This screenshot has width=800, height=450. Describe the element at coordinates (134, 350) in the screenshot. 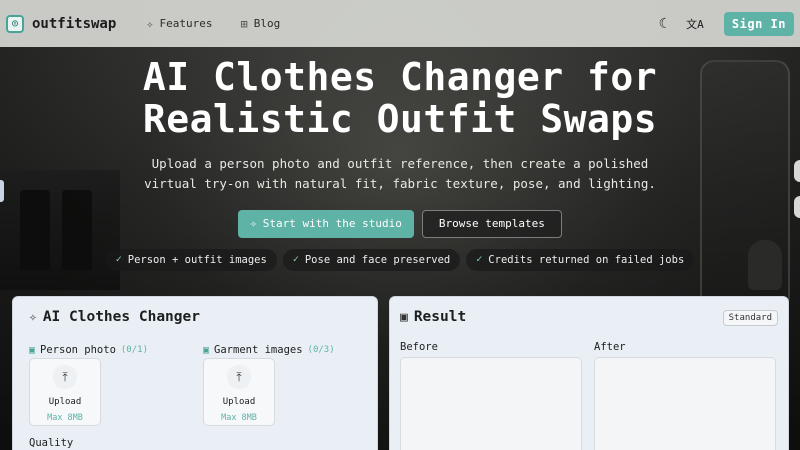

I see `person-photo-count: (0/1)` at that location.